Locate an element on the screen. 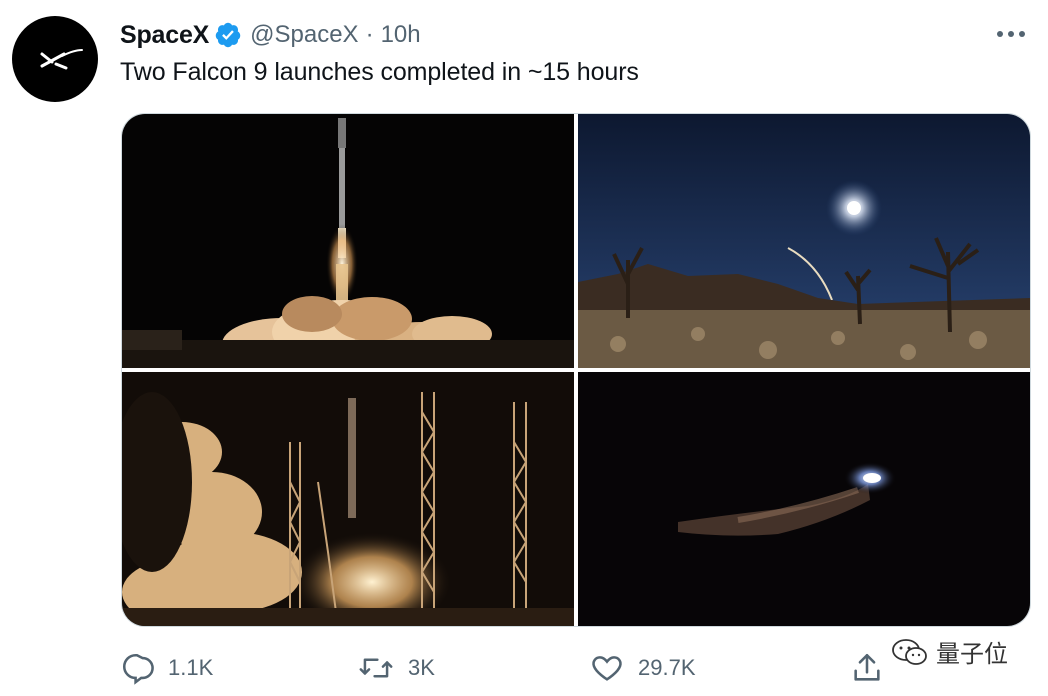 The height and width of the screenshot is (696, 1048). more-dots-icon is located at coordinates (1011, 34).